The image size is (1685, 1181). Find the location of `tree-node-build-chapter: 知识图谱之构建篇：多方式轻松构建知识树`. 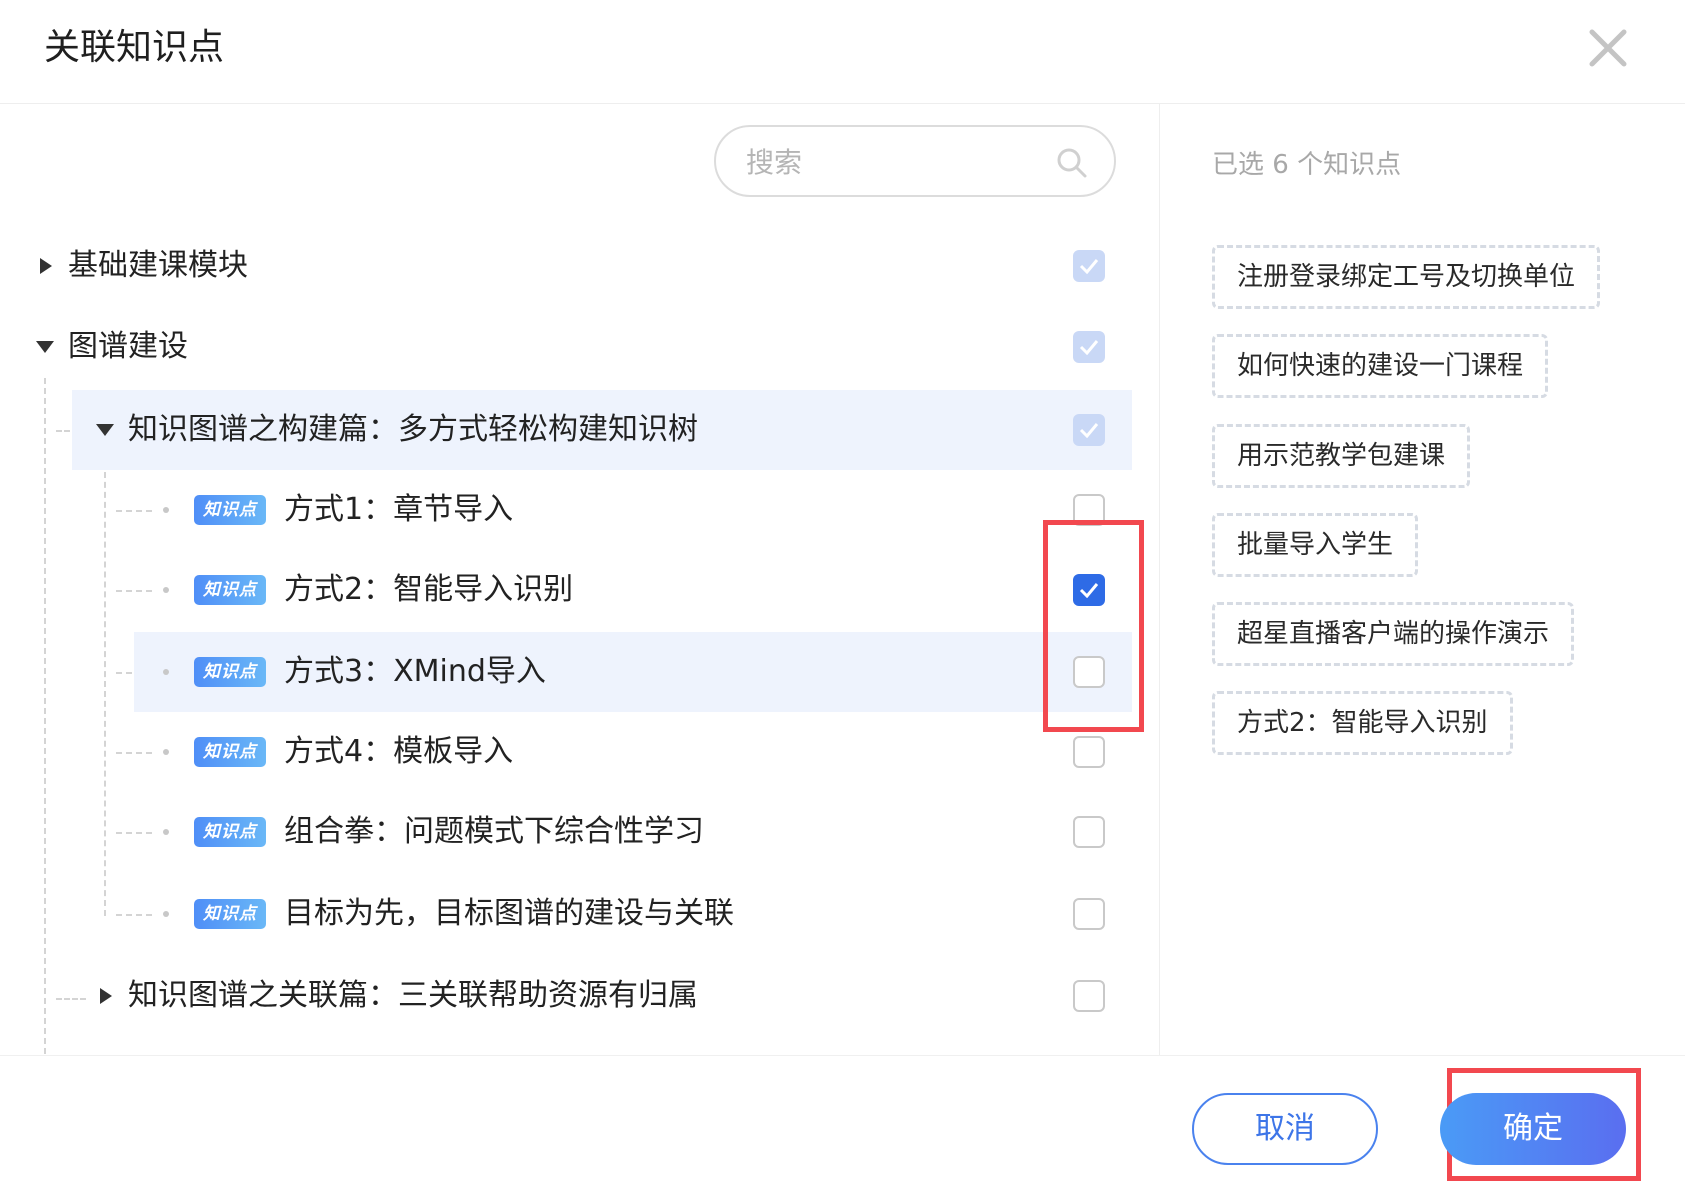

tree-node-build-chapter: 知识图谱之构建篇：多方式轻松构建知识树 is located at coordinates (602, 430).